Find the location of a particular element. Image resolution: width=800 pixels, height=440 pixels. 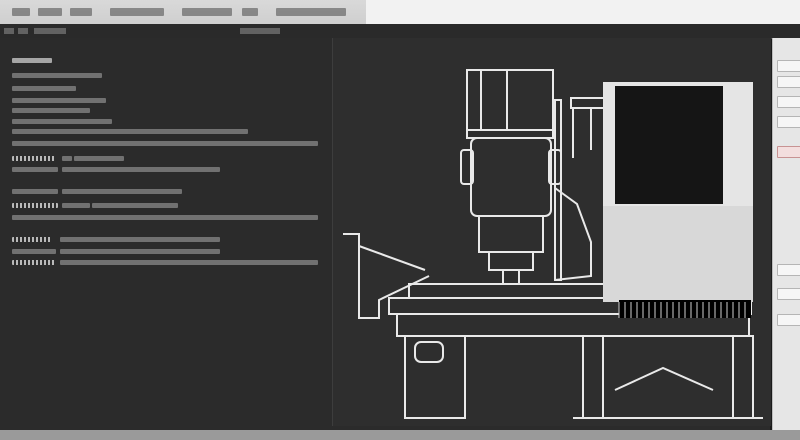

toolbar is located at coordinates (400, 31).